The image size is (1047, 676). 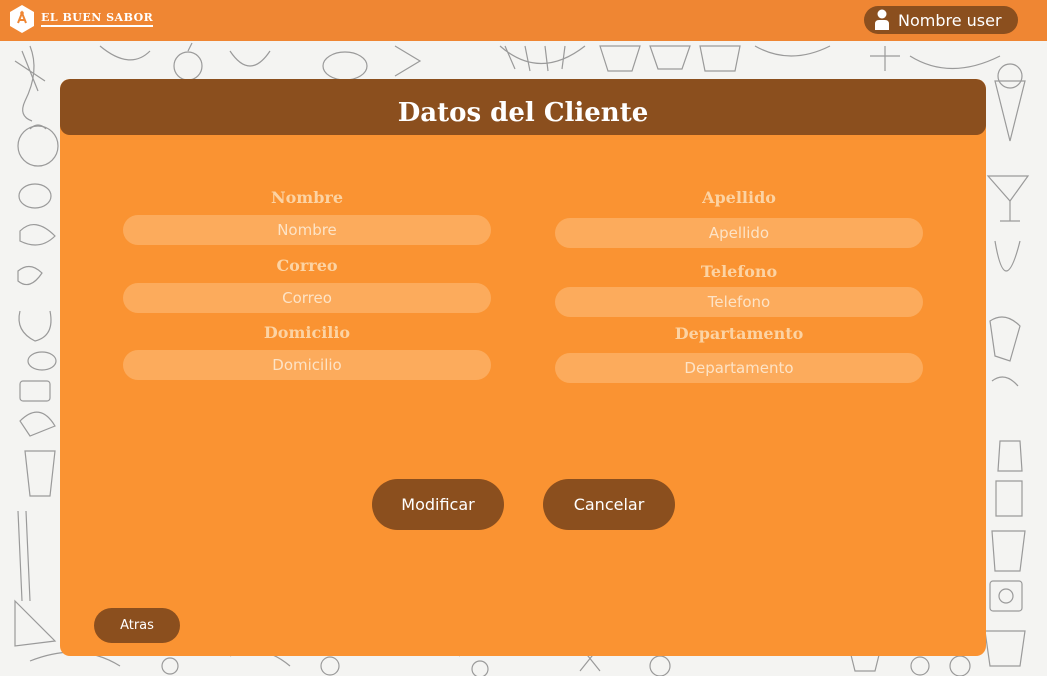 I want to click on brand-logo: EL BUEN SABOR, so click(x=81, y=19).